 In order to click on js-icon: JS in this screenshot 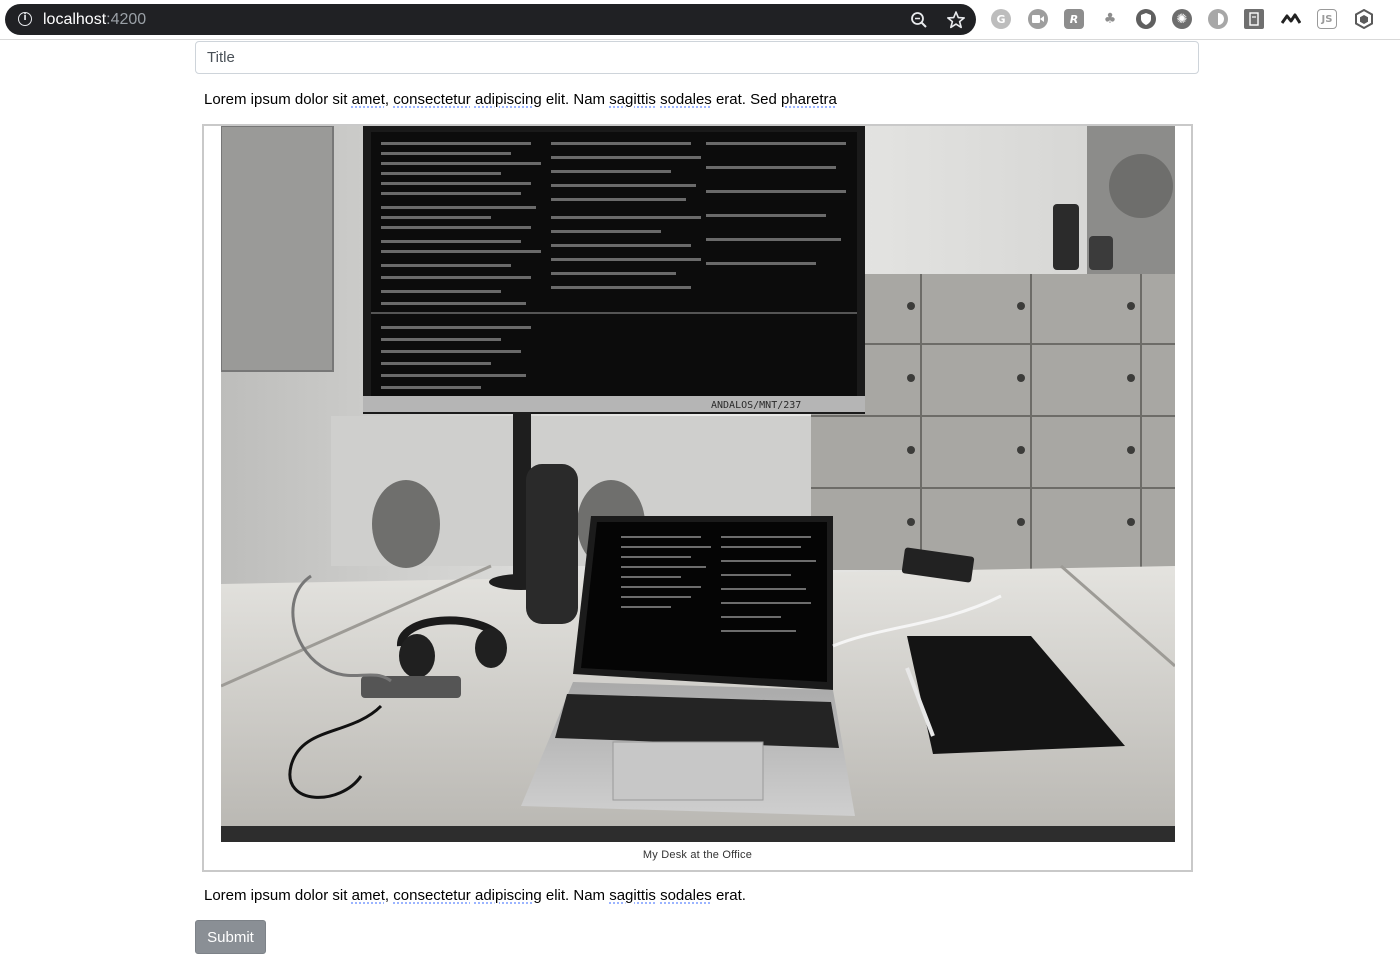, I will do `click(1327, 19)`.